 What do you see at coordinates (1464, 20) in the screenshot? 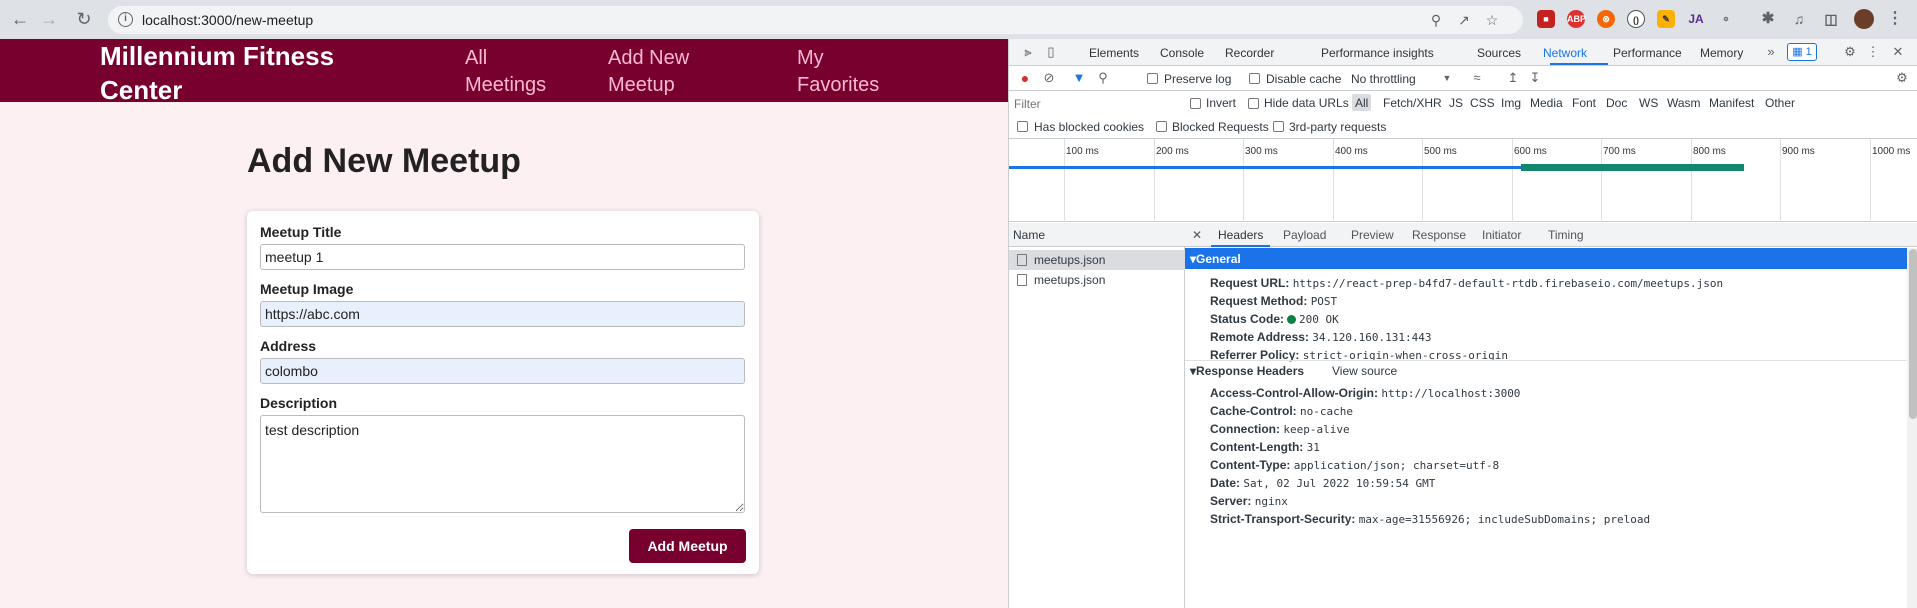
I see `share-icon: ↗` at bounding box center [1464, 20].